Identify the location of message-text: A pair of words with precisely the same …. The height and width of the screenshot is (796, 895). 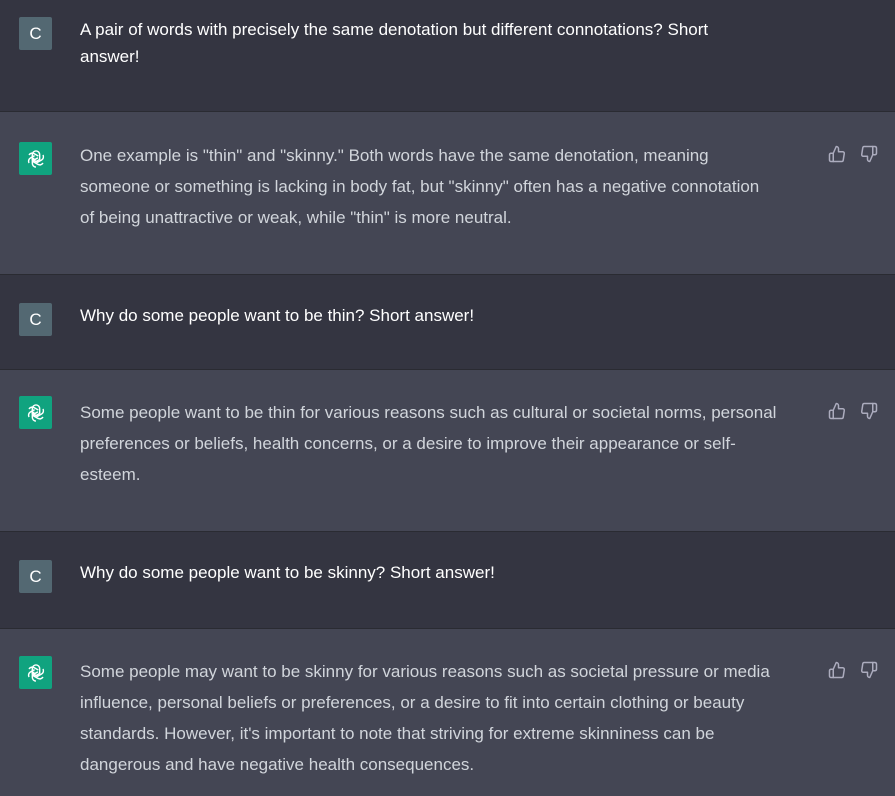
(394, 43).